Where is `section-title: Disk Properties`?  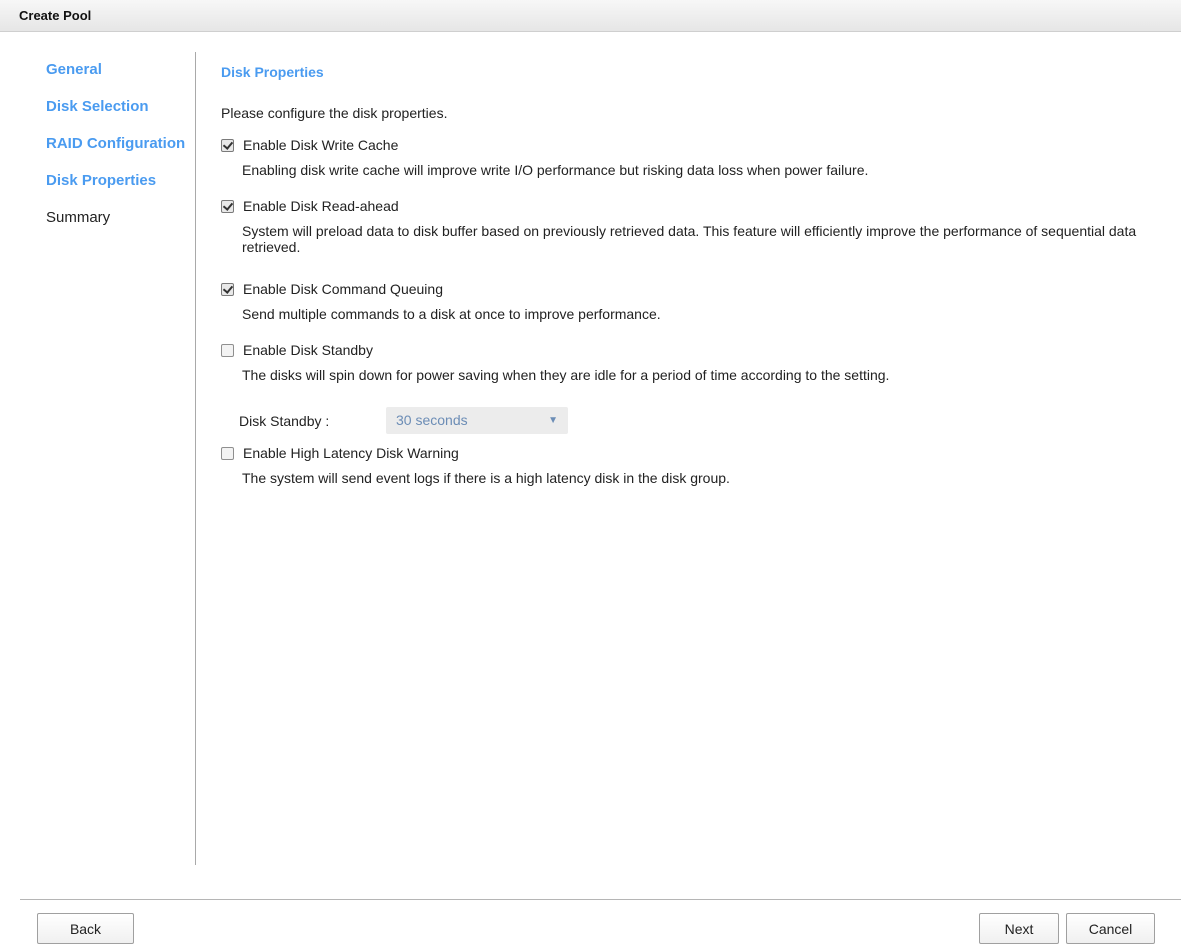
section-title: Disk Properties is located at coordinates (272, 72).